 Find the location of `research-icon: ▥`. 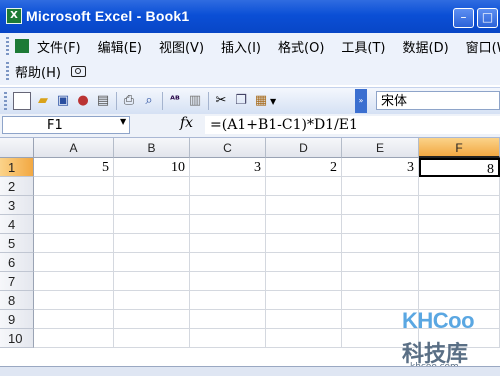

research-icon: ▥ is located at coordinates (195, 101).